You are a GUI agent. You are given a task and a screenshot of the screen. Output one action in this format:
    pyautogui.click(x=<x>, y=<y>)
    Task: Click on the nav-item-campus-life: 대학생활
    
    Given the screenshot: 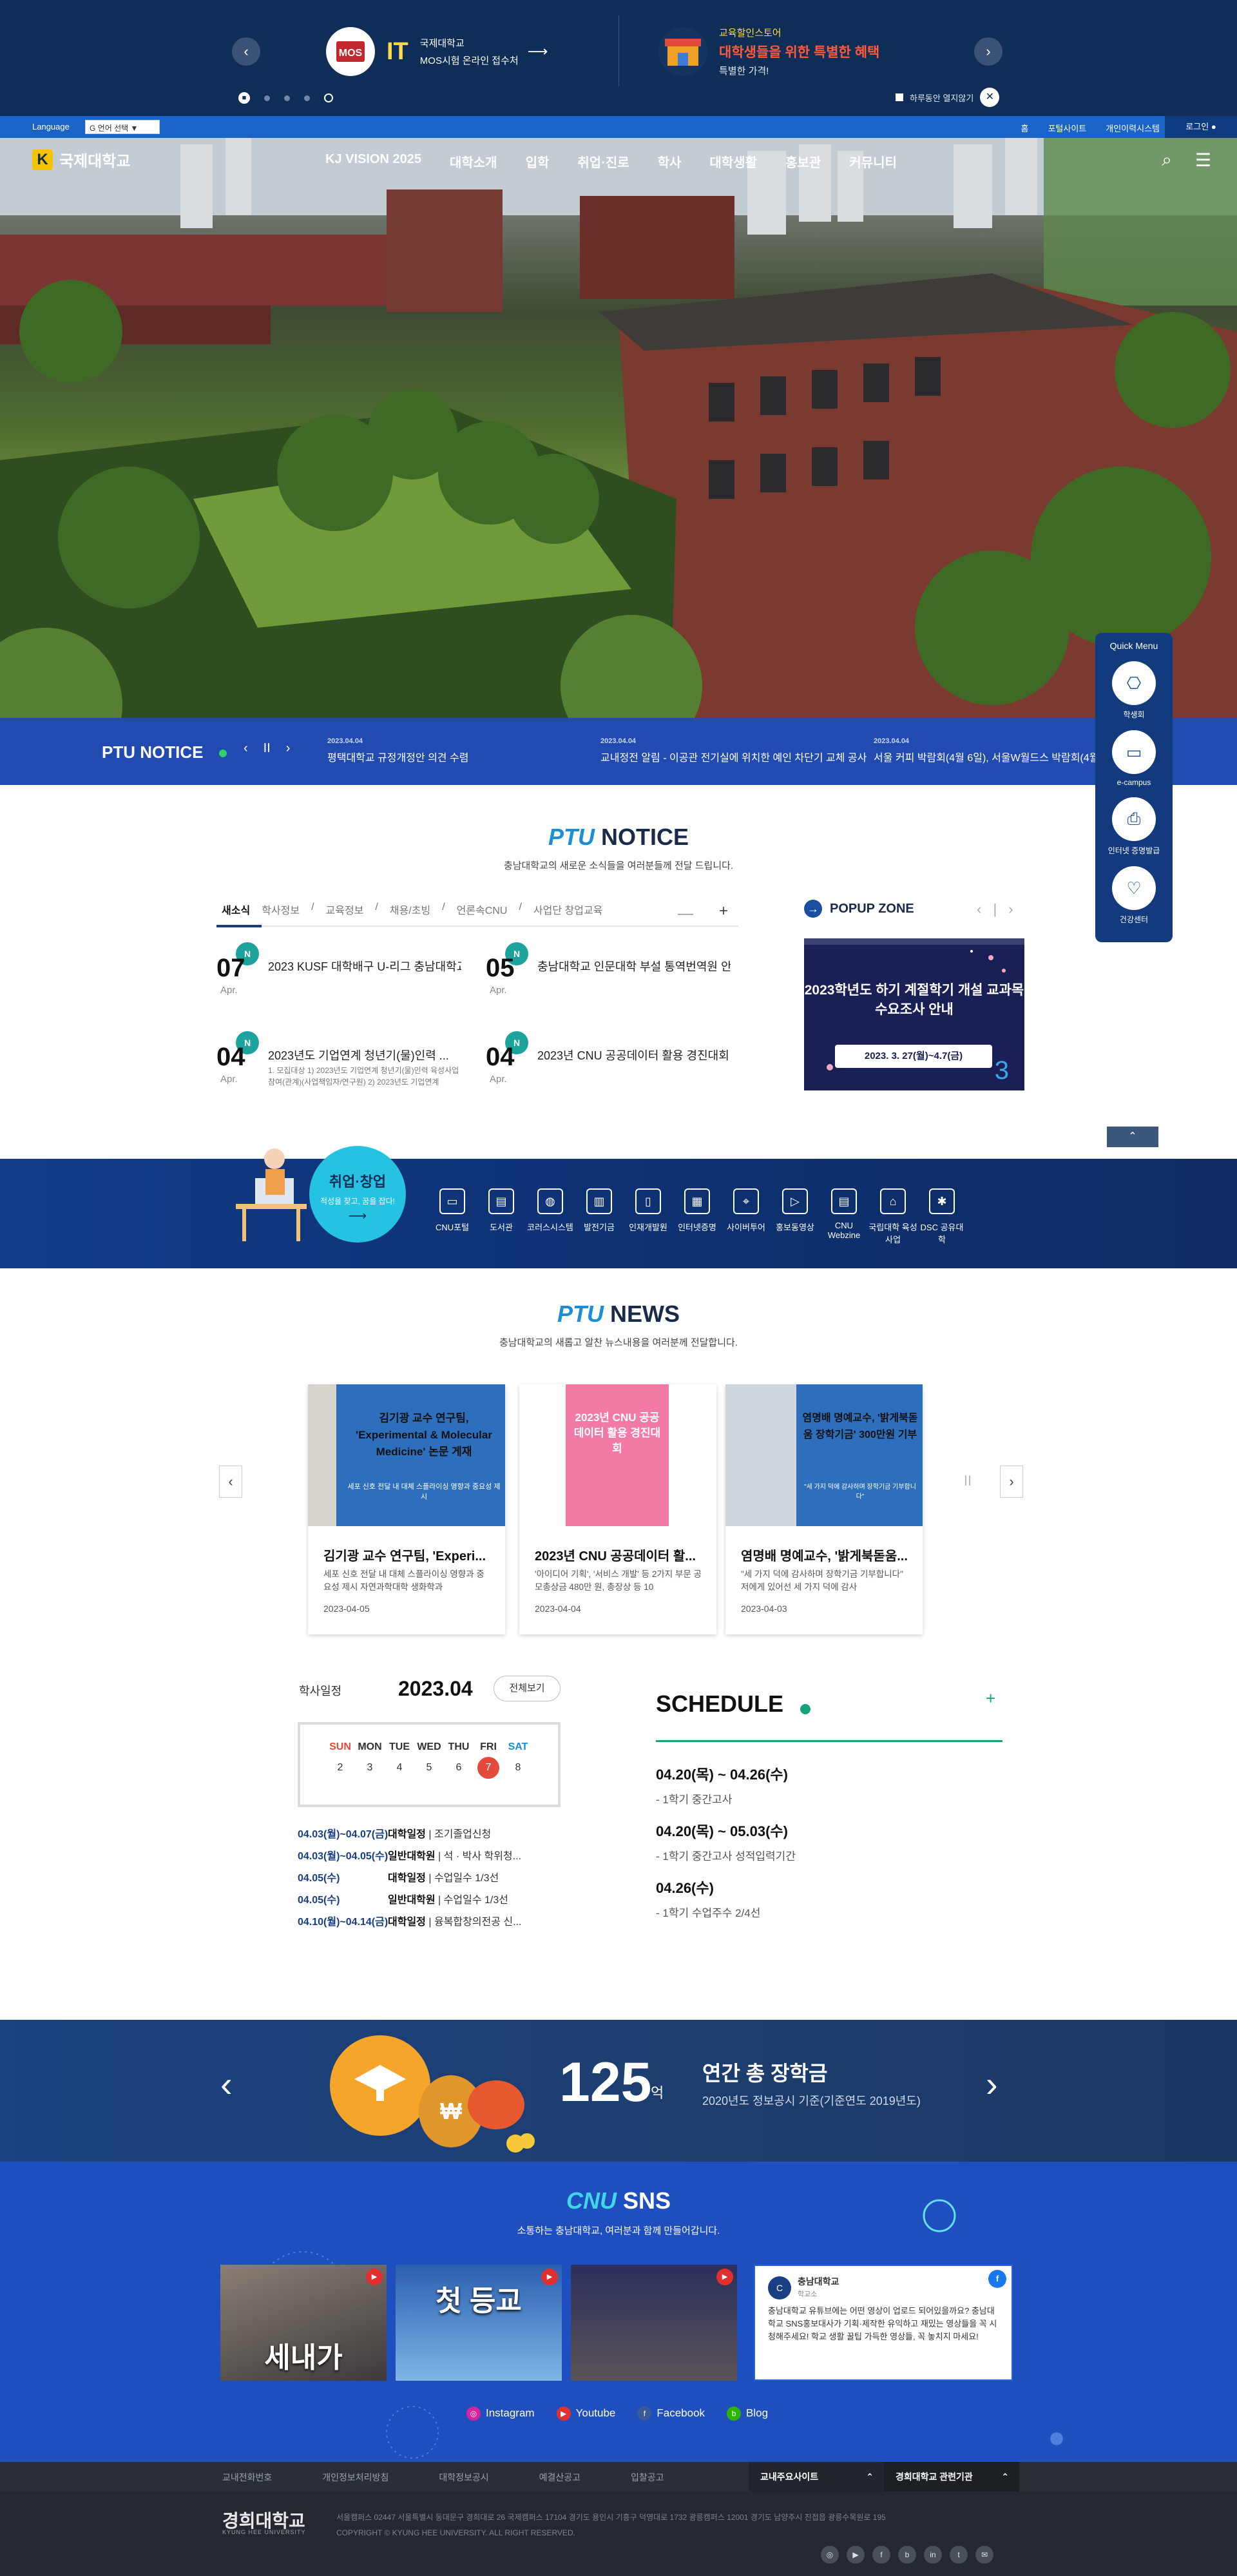 What is the action you would take?
    pyautogui.click(x=733, y=161)
    